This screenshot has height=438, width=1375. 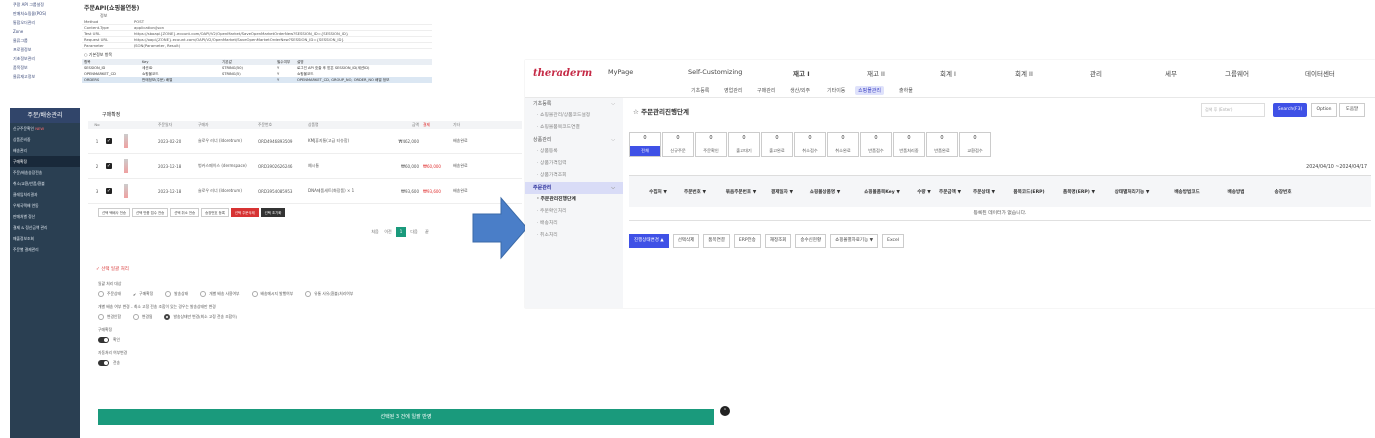 What do you see at coordinates (948, 73) in the screenshot?
I see `main-menu-item: 회계 I` at bounding box center [948, 73].